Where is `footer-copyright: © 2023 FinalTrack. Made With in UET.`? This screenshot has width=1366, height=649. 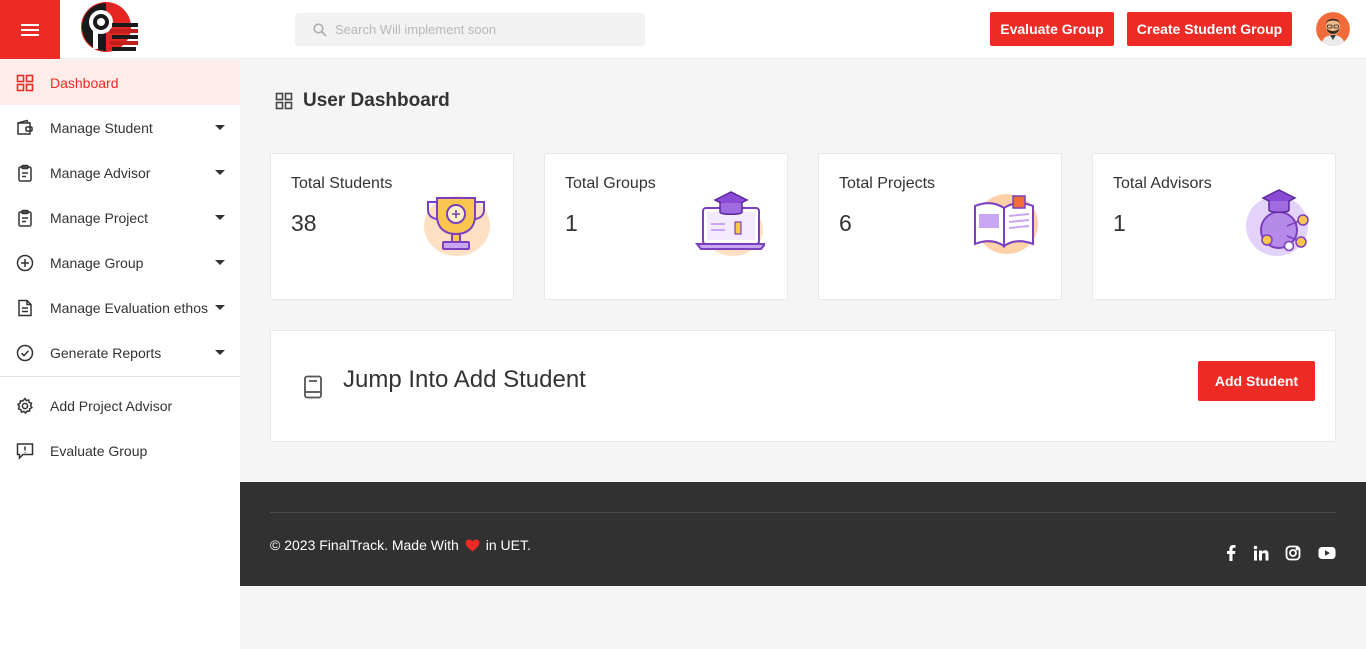
footer-copyright: © 2023 FinalTrack. Made With in UET. is located at coordinates (400, 545).